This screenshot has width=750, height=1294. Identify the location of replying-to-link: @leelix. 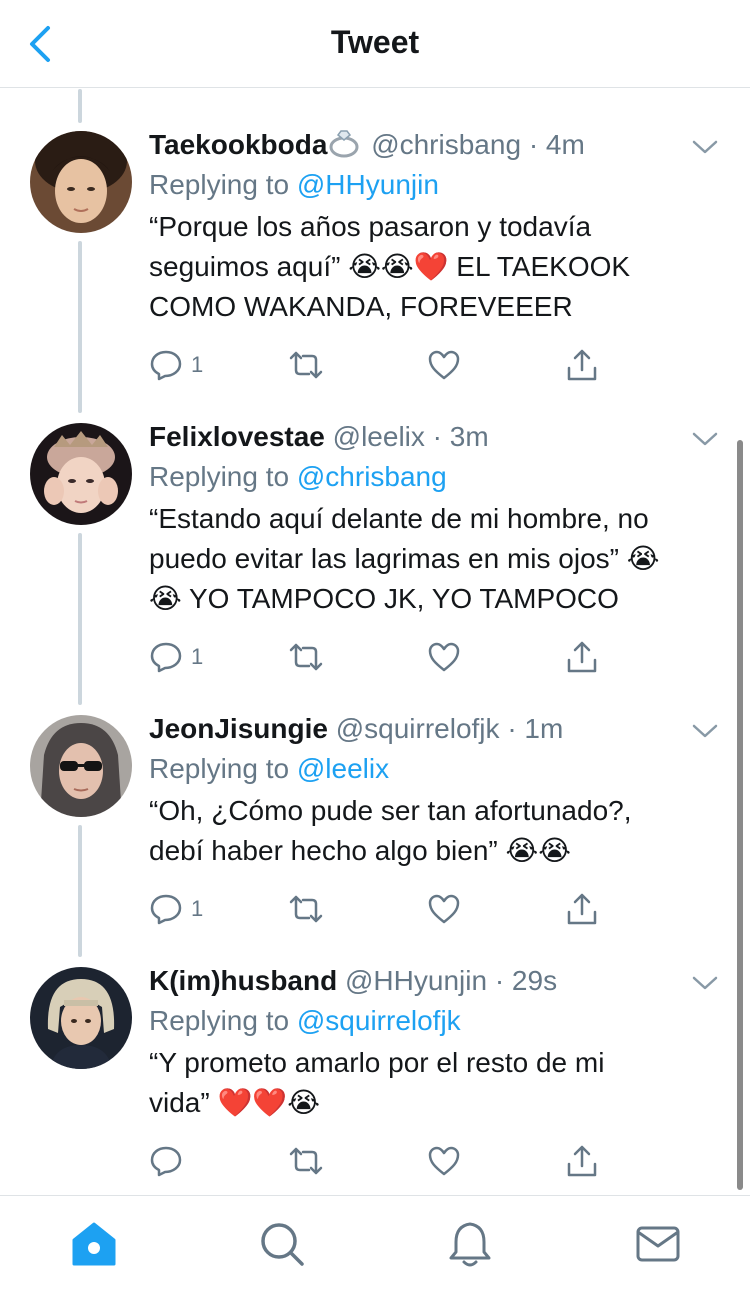
(343, 768).